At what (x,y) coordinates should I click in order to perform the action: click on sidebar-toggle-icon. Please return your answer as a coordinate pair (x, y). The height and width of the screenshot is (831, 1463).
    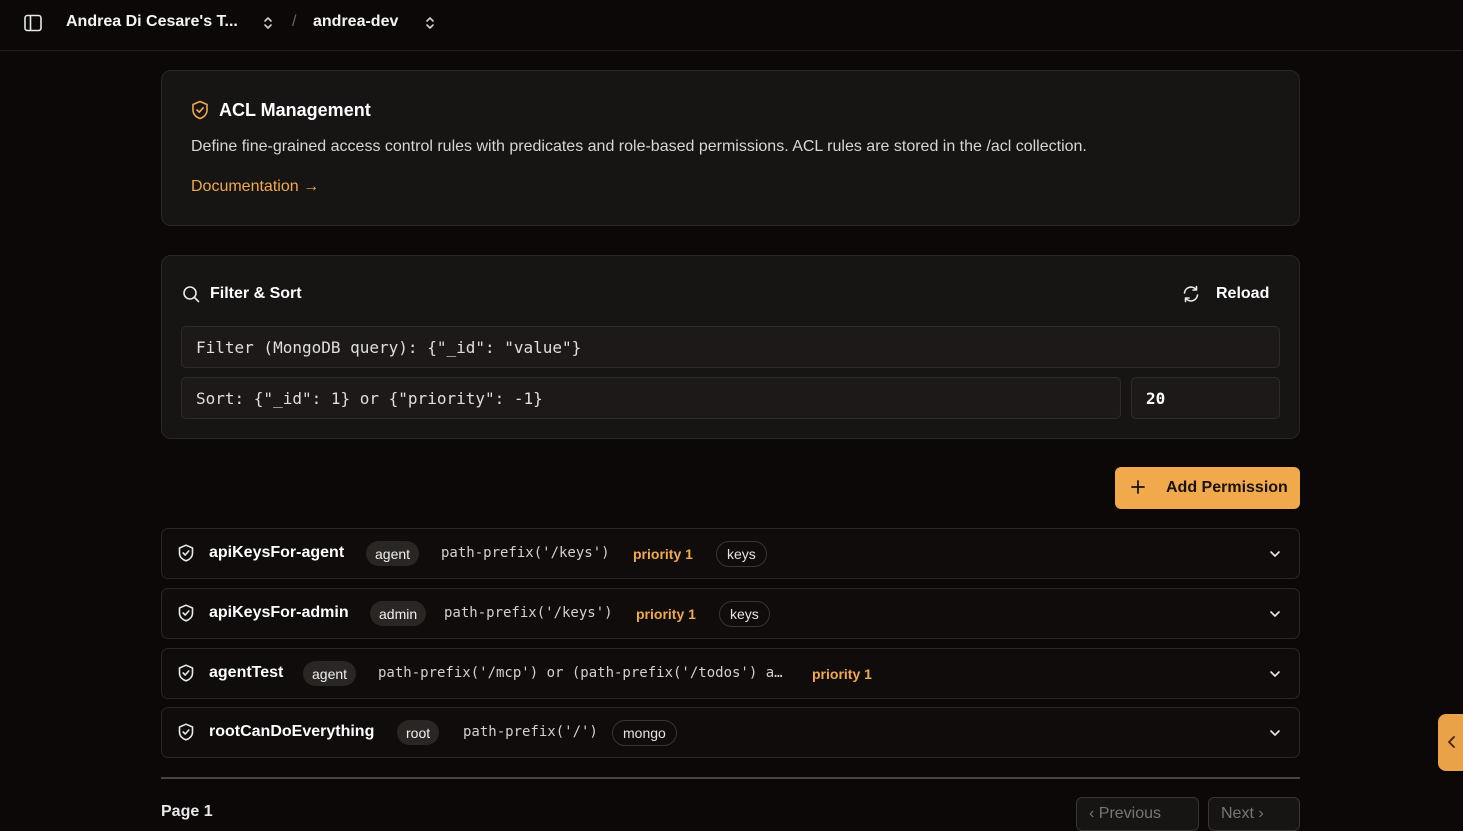
    Looking at the image, I should click on (33, 23).